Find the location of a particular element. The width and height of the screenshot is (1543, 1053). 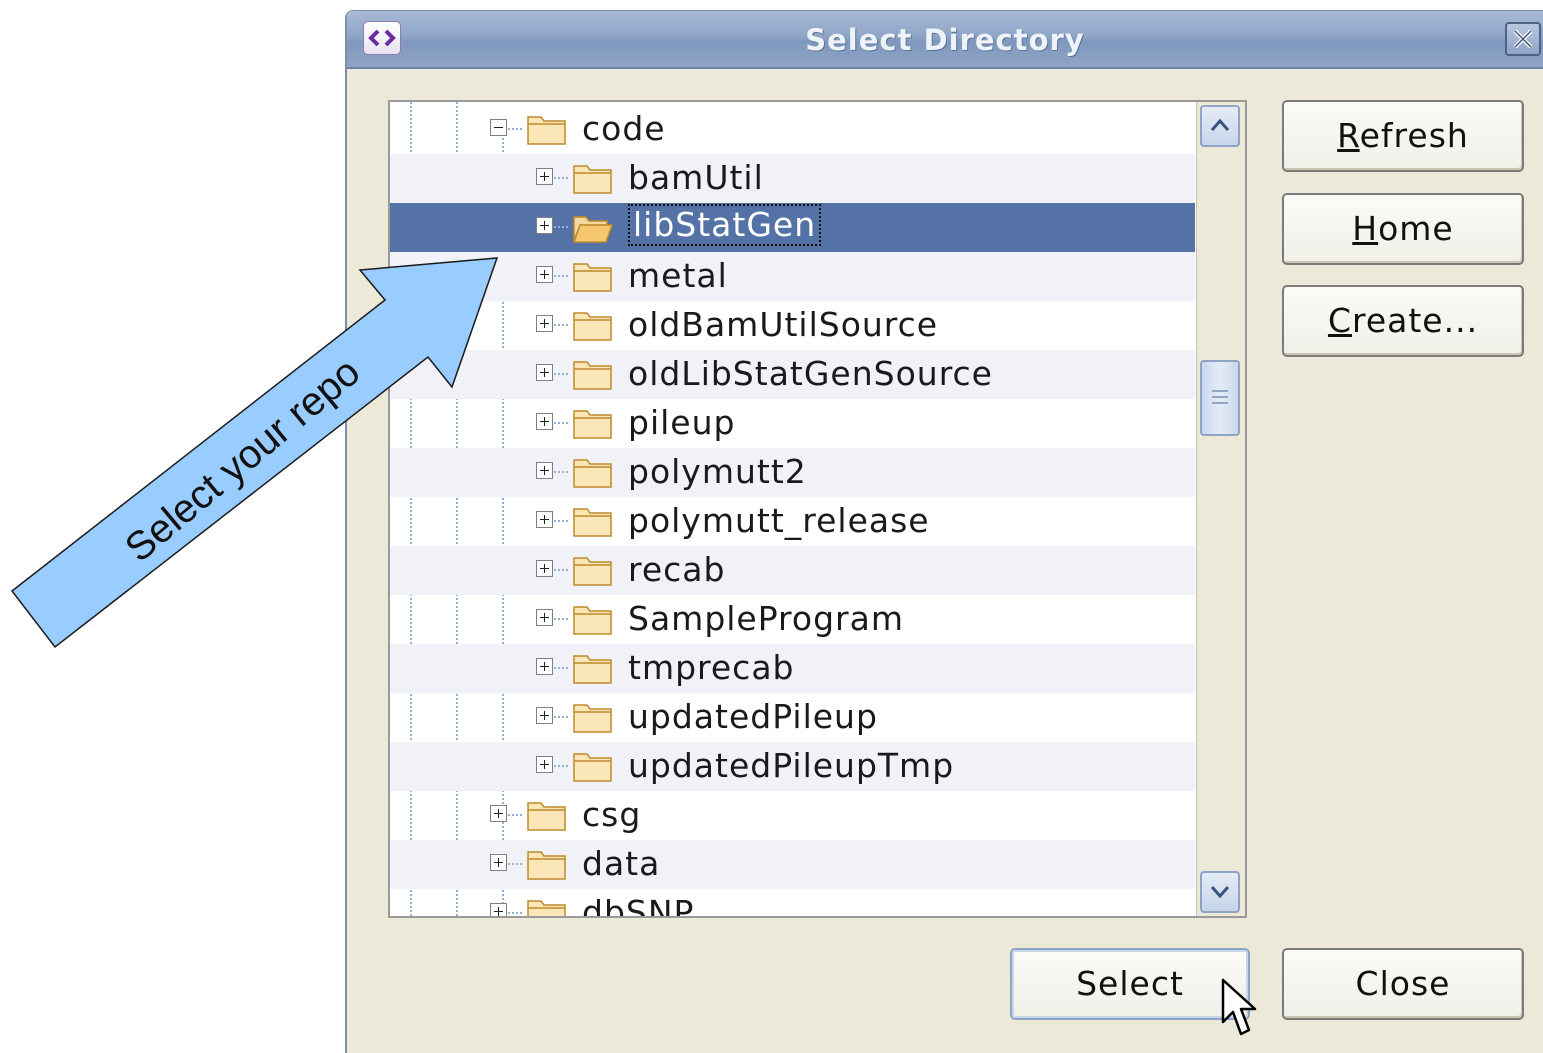

annotation-arrow is located at coordinates (254, 453).